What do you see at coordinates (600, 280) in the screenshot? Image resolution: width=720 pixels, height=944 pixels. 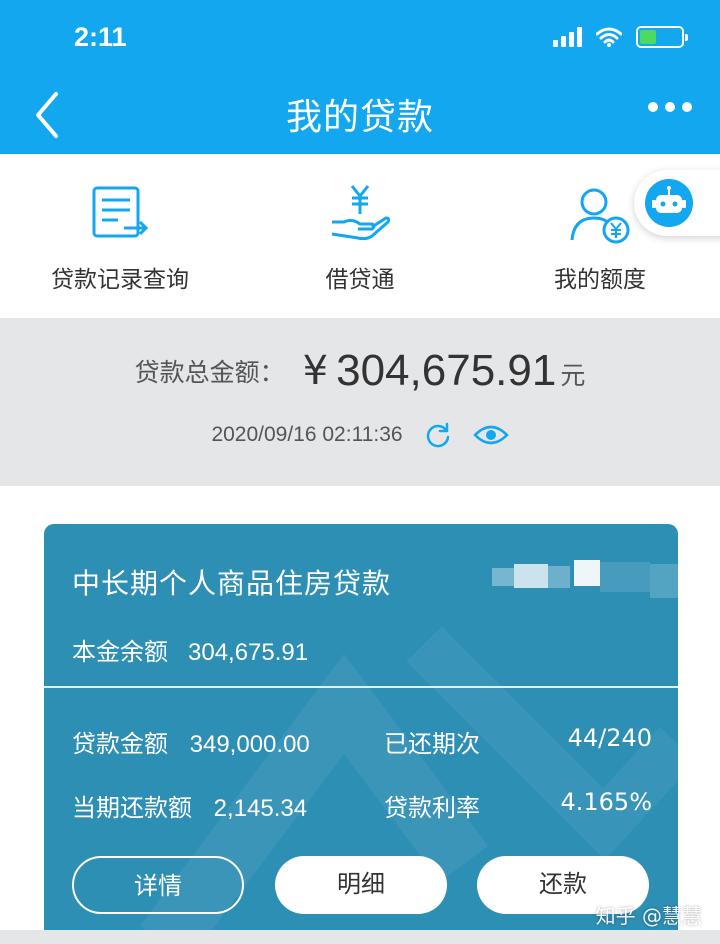 I see `menu-label-my-quota: 我的额度` at bounding box center [600, 280].